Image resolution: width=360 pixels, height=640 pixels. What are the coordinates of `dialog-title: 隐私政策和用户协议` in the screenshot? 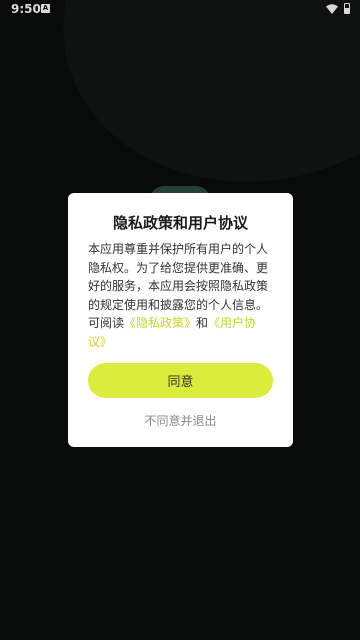 It's located at (180, 223).